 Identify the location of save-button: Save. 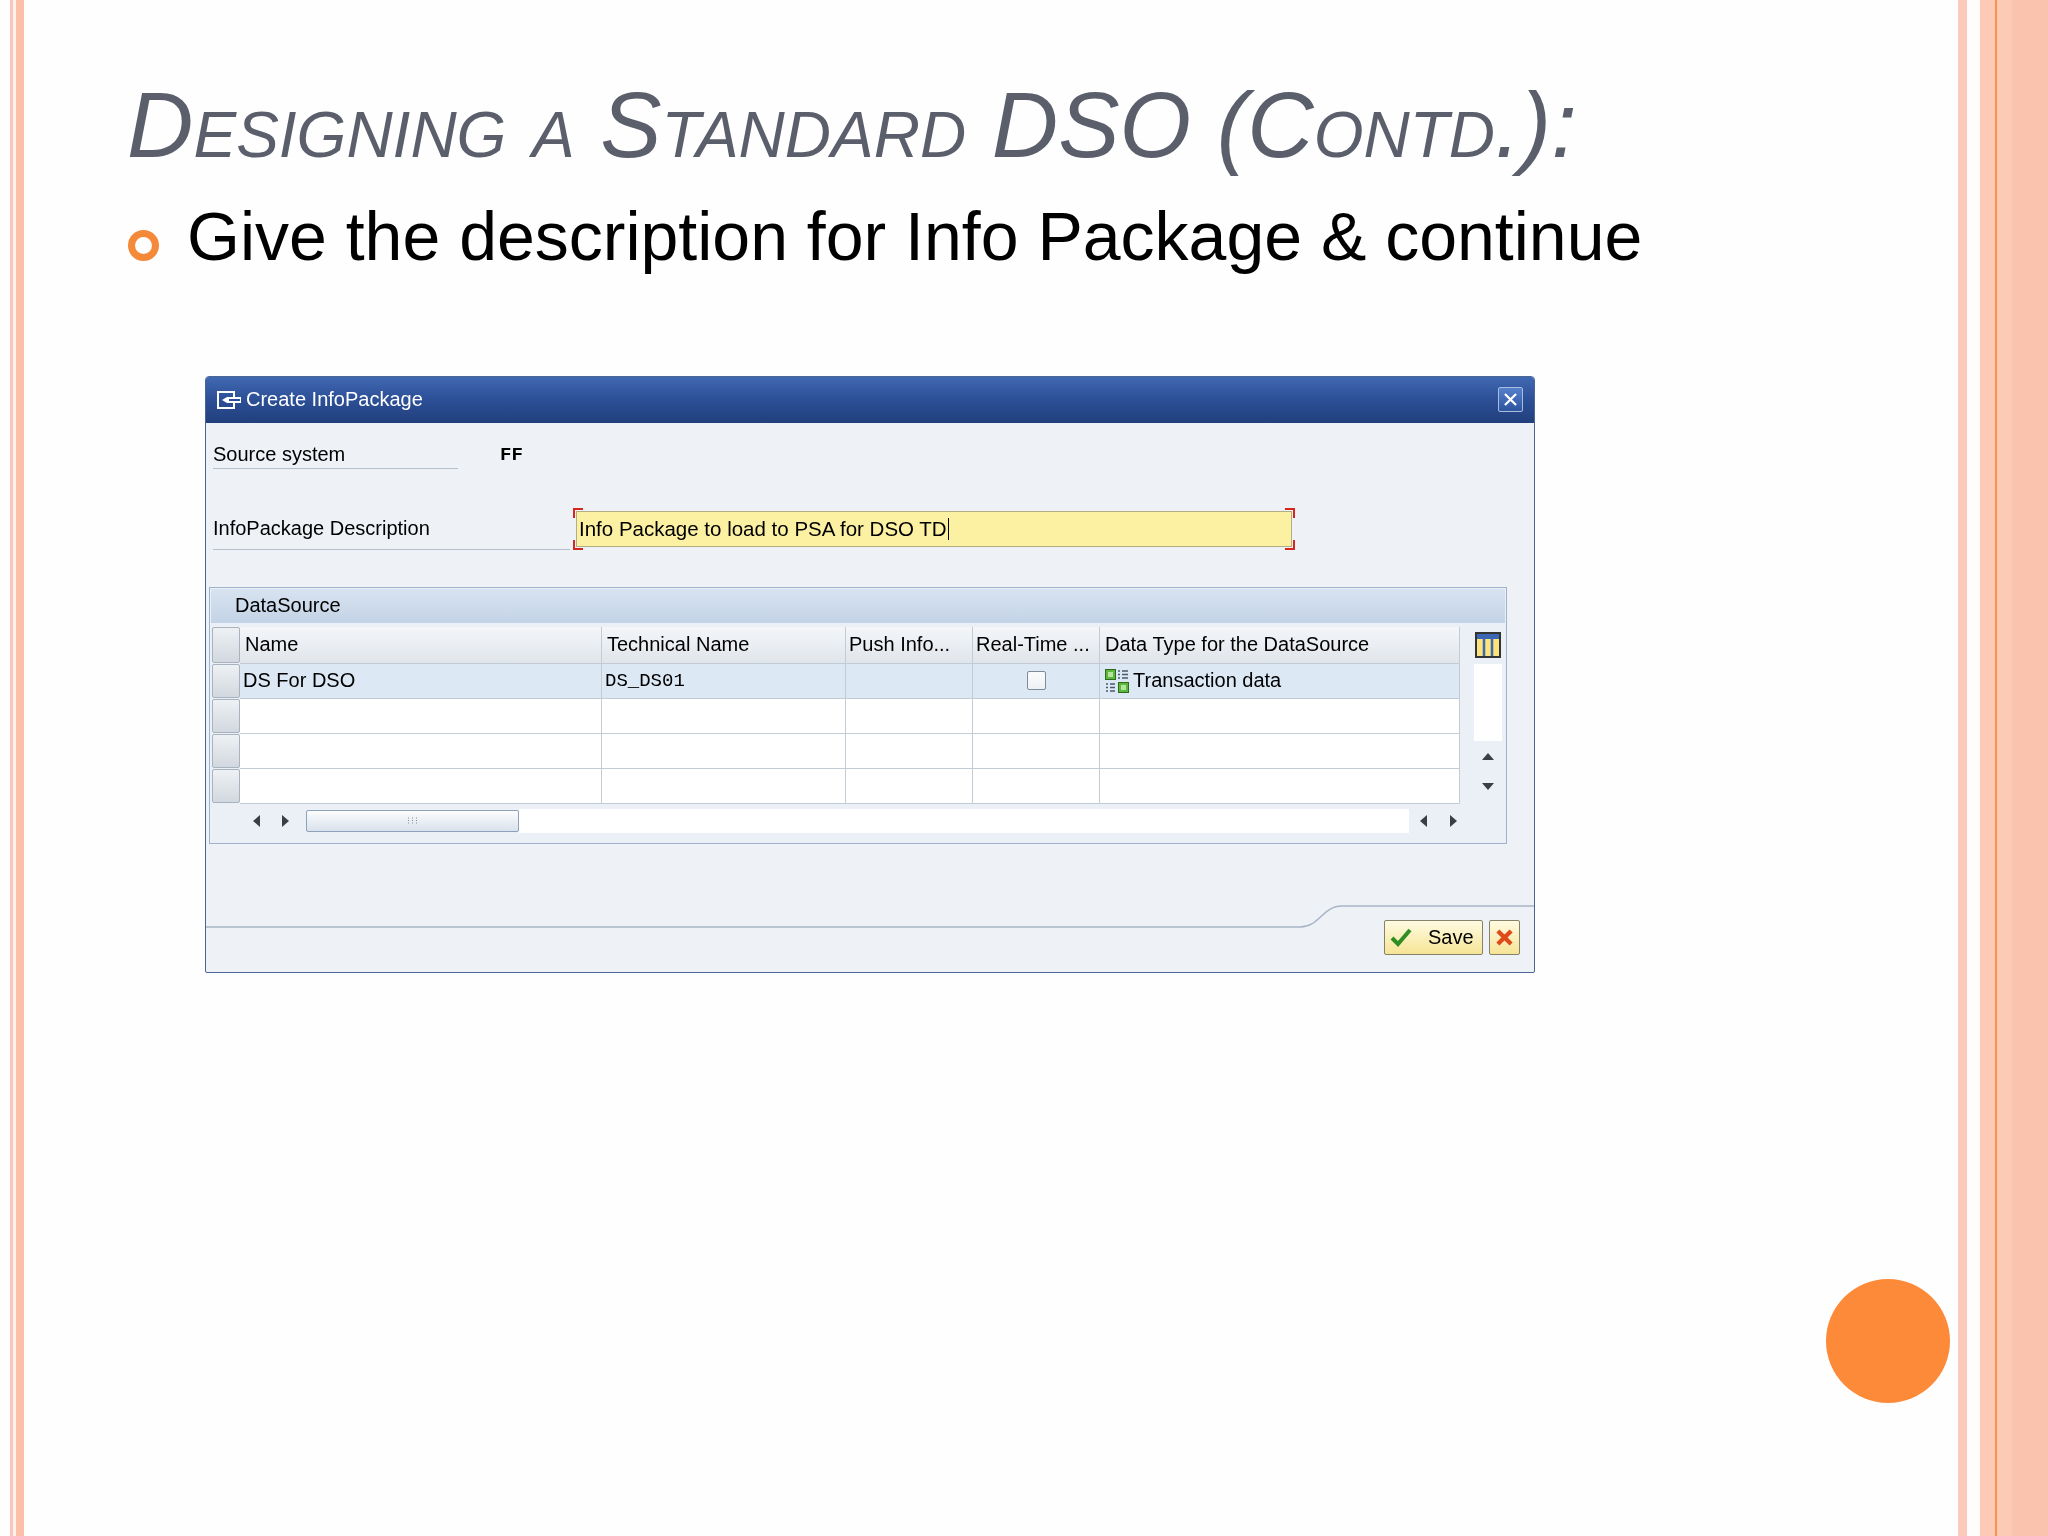
(1433, 937).